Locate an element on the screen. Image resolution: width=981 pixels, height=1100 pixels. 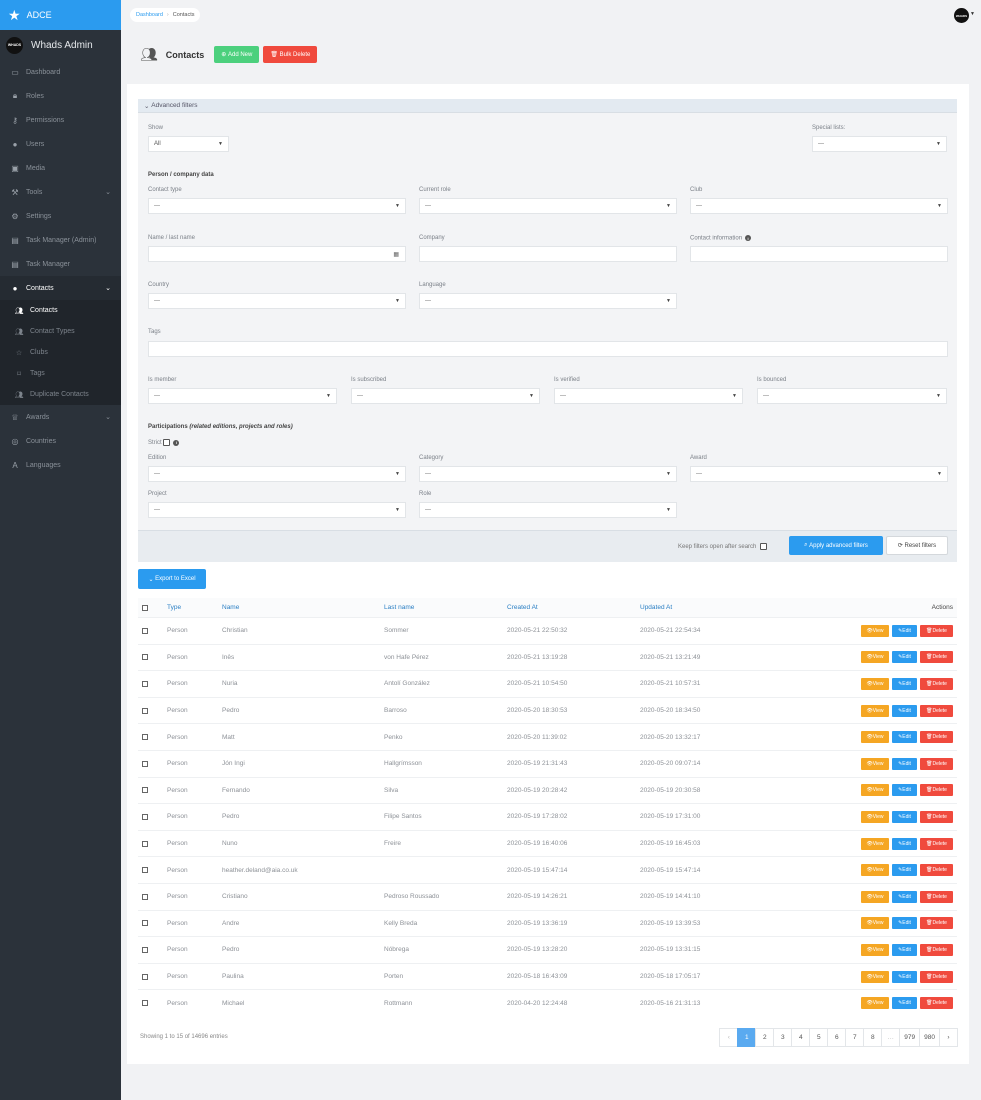
sidebar-subitem-clubs: ☆ Clubs is located at coordinates (60, 352).